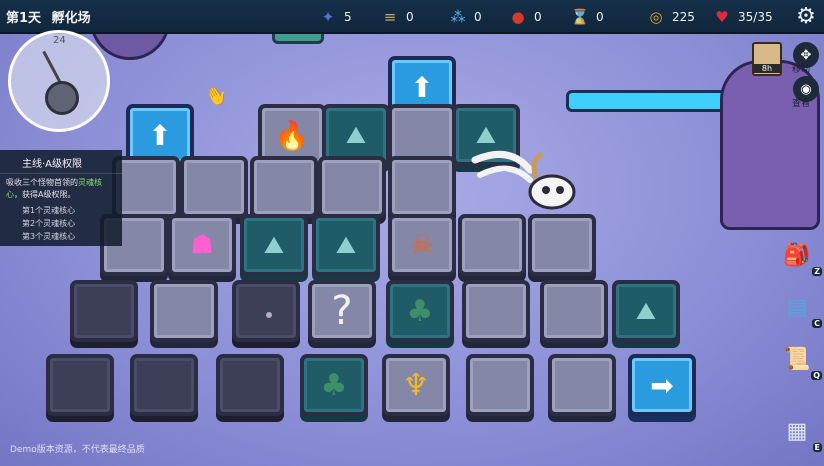 Image resolution: width=824 pixels, height=466 pixels. I want to click on quest-item: 第3个灵魂核心, so click(49, 236).